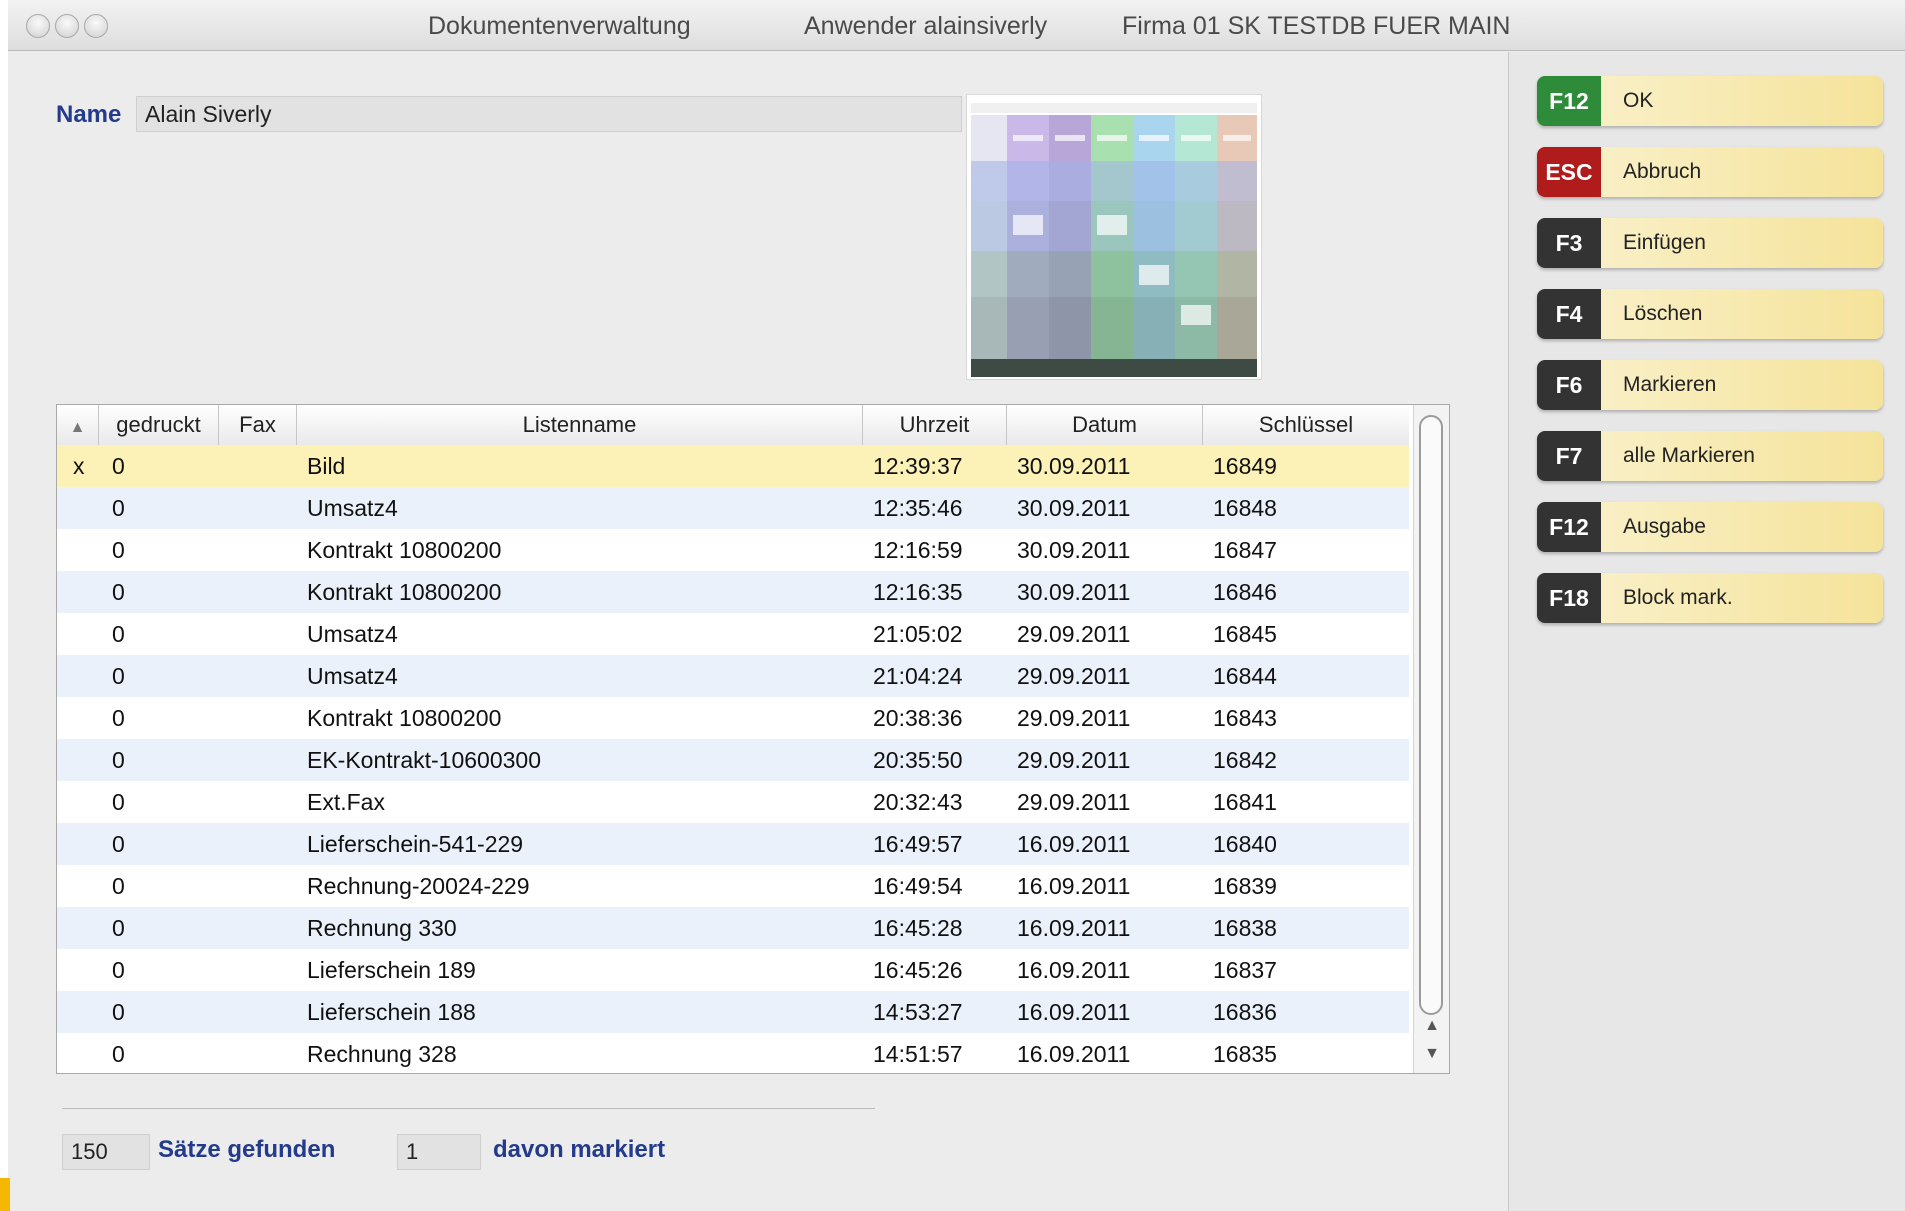 This screenshot has height=1211, width=1905. Describe the element at coordinates (1245, 634) in the screenshot. I see `cell-schluessel: 16845` at that location.